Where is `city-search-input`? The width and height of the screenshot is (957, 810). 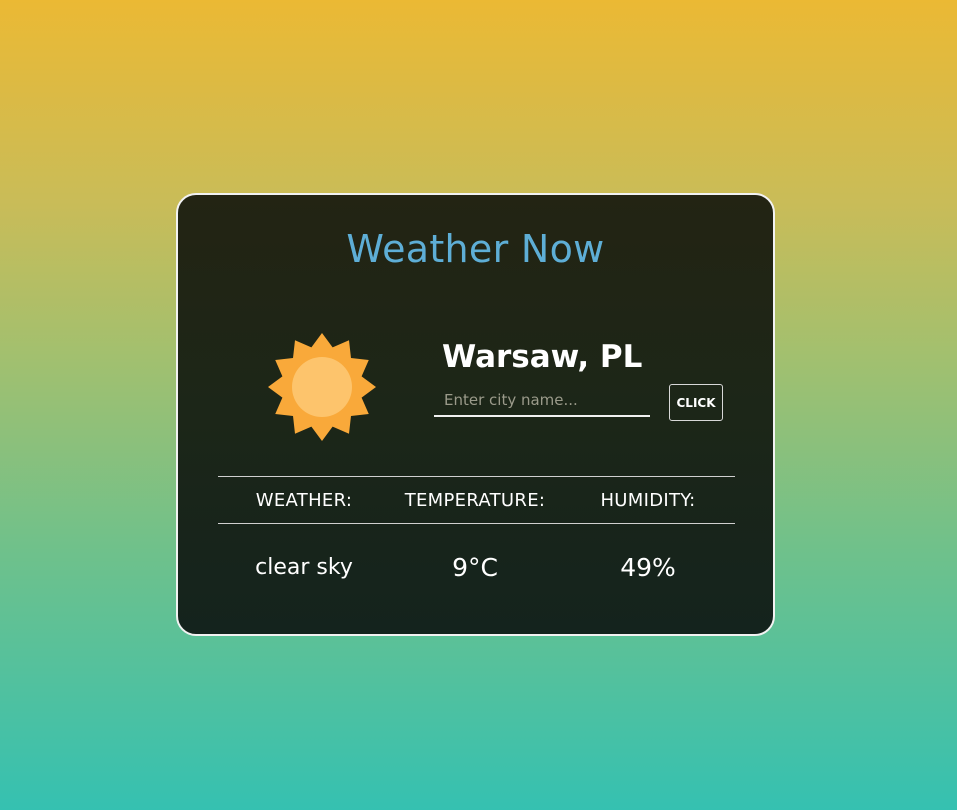 city-search-input is located at coordinates (542, 401).